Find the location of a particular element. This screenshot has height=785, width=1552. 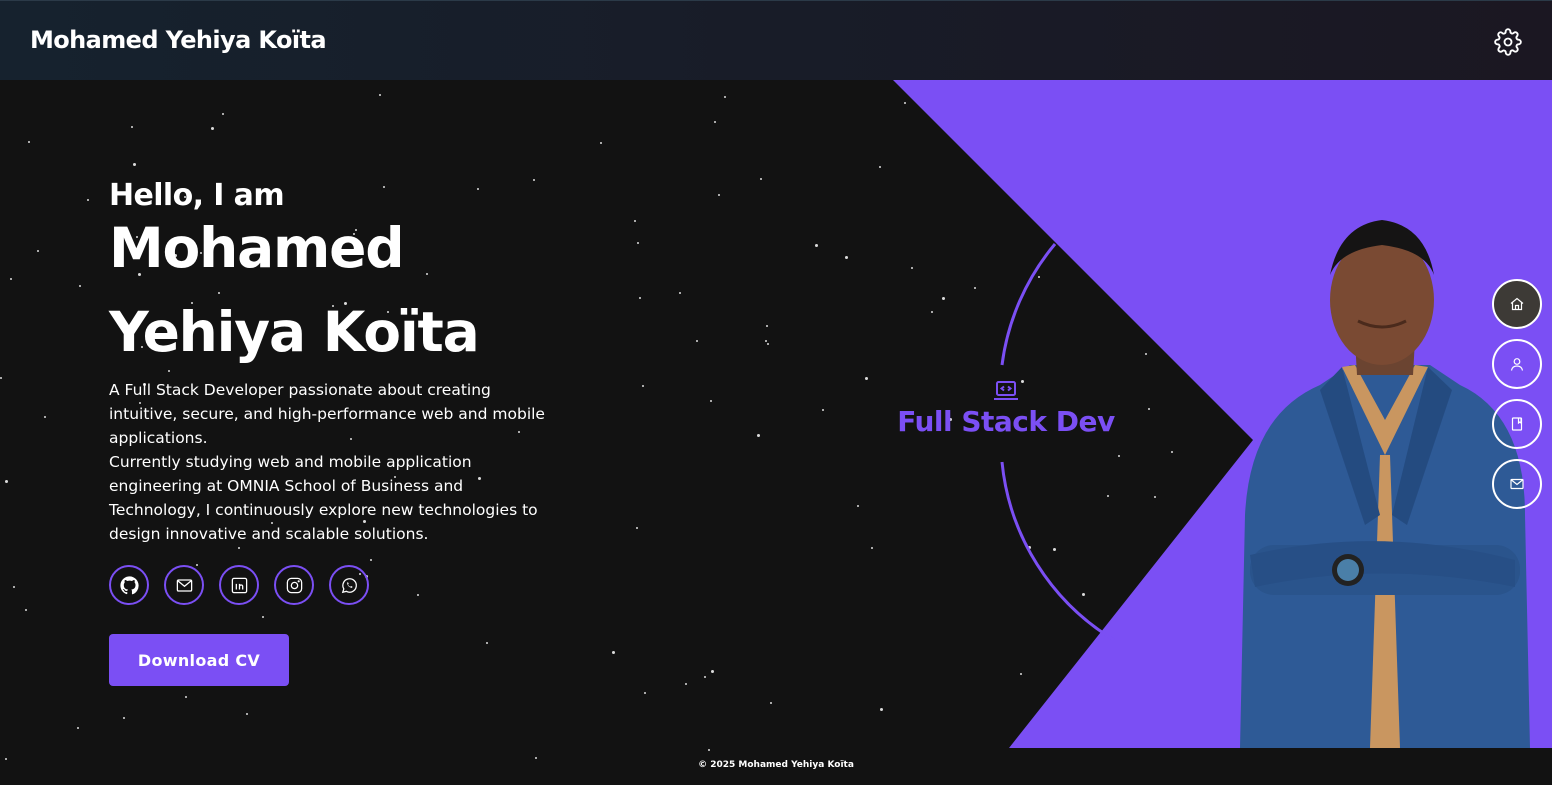

email-link is located at coordinates (184, 585).